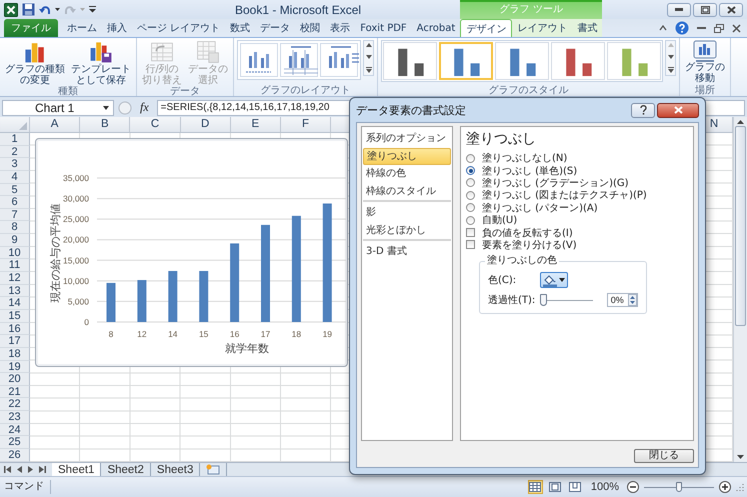  What do you see at coordinates (15, 417) in the screenshot?
I see `row-header: 23` at bounding box center [15, 417].